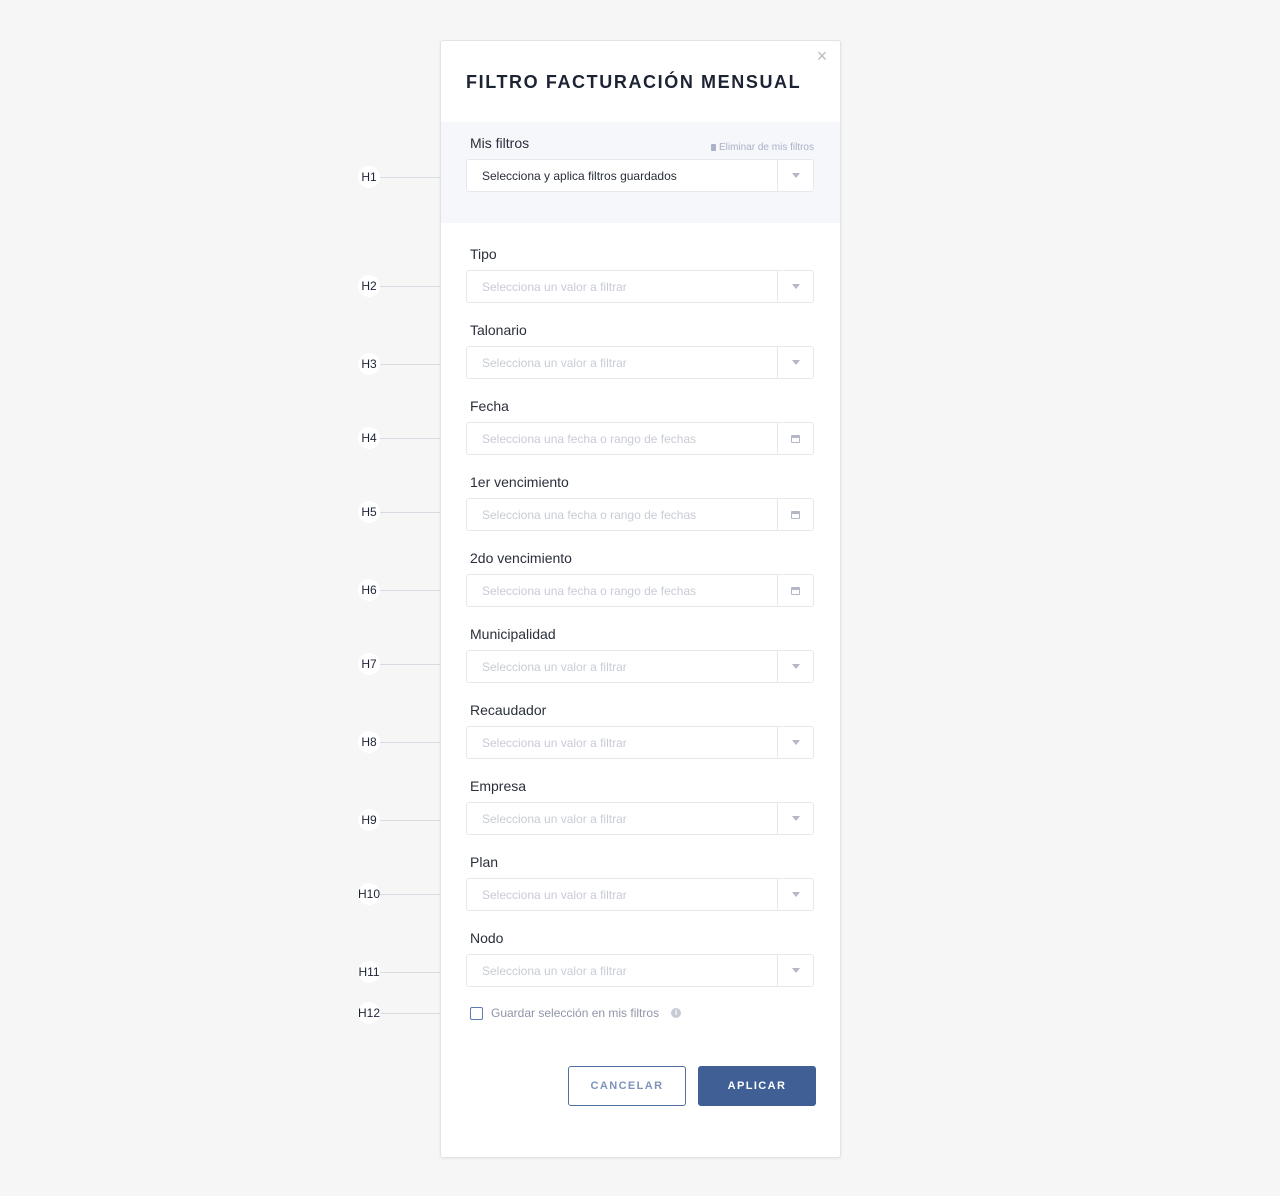 Image resolution: width=1280 pixels, height=1196 pixels. Describe the element at coordinates (589, 515) in the screenshot. I see `primer-vencimiento-placeholder: Selecciona una fecha o rango de fechas` at that location.